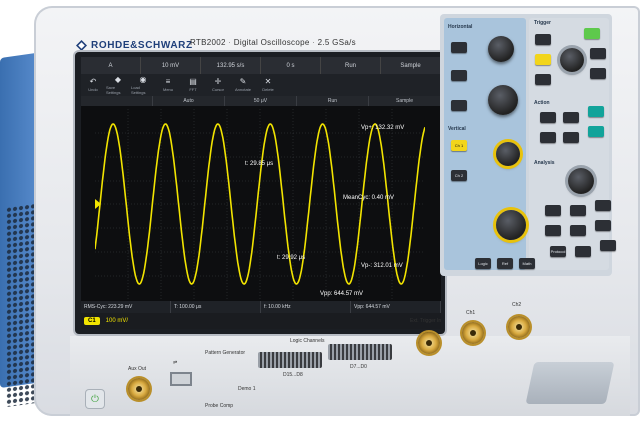  I want to click on power-button: ⏻, so click(95, 399).